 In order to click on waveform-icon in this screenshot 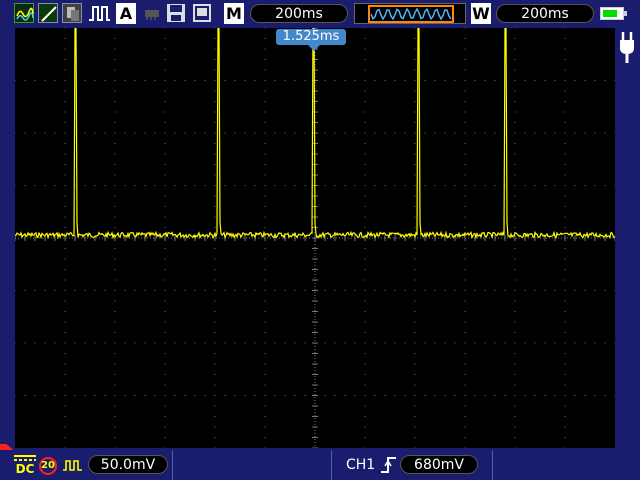, I will do `click(24, 13)`.